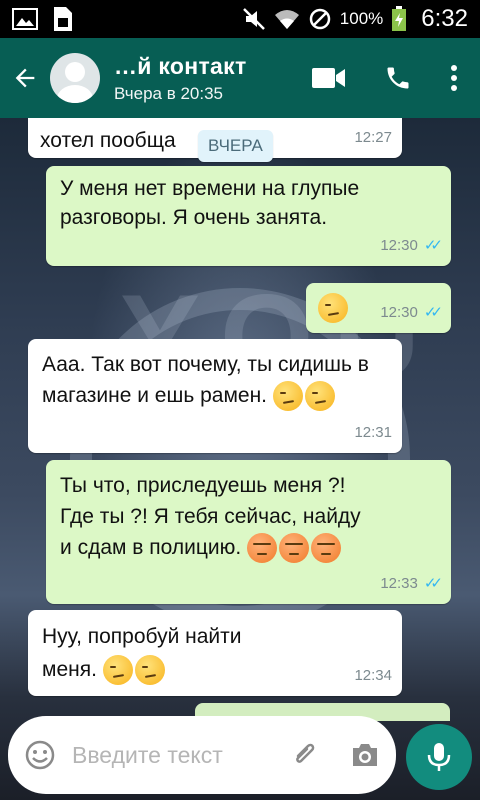 The height and width of the screenshot is (800, 480). I want to click on message-time: 12:27, so click(373, 137).